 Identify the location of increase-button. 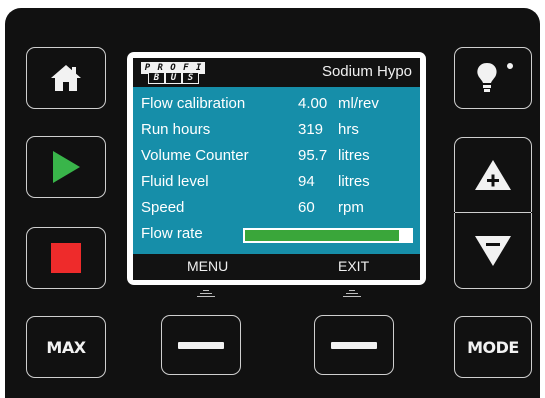
(493, 174).